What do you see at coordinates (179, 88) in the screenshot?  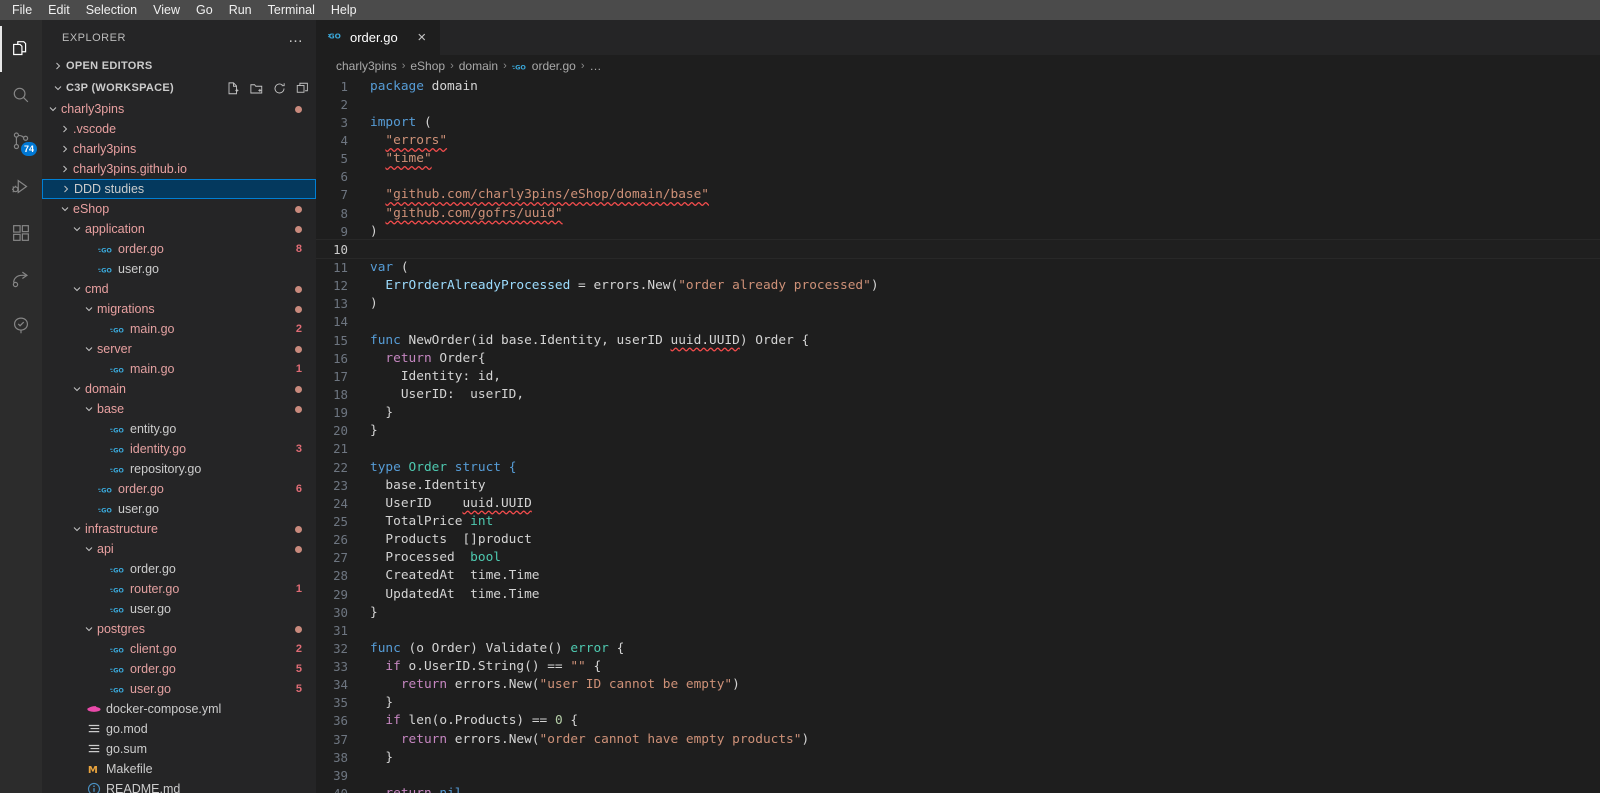 I see `section-workspace: C3P (WORKSPACE)` at bounding box center [179, 88].